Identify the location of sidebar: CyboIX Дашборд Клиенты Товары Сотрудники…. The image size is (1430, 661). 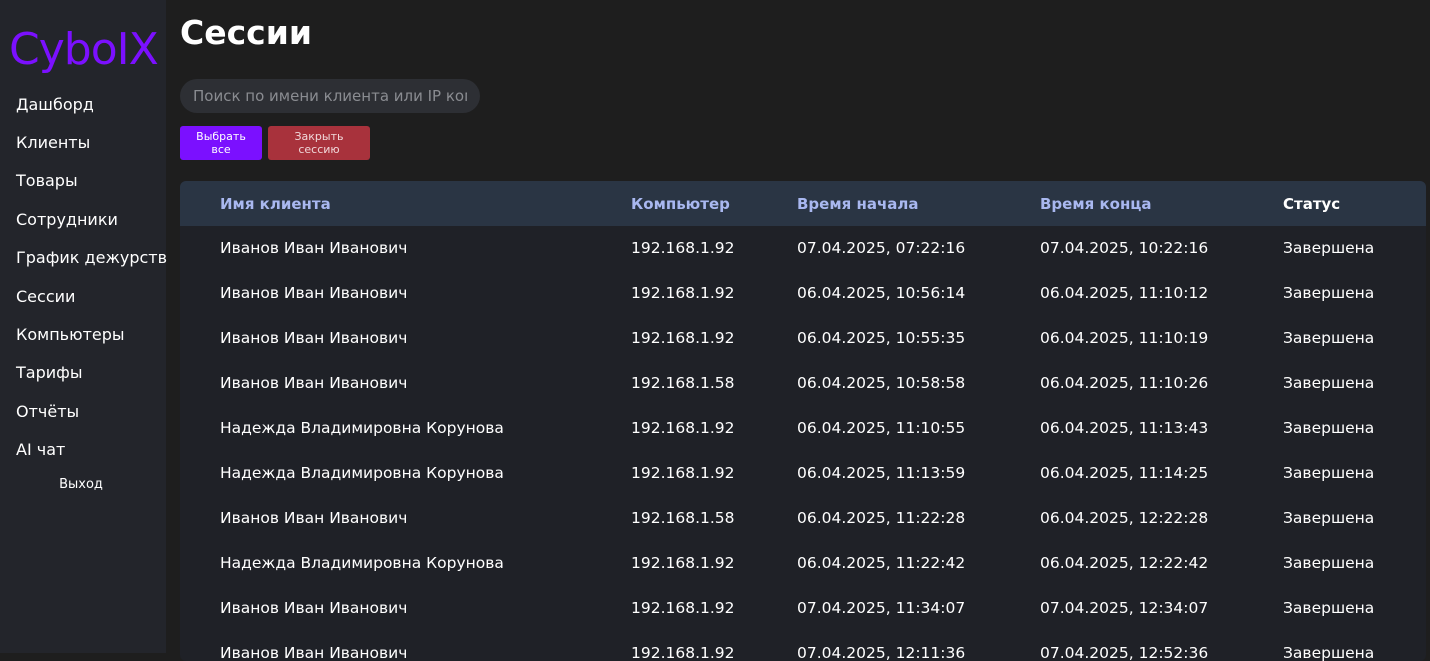
(83, 326).